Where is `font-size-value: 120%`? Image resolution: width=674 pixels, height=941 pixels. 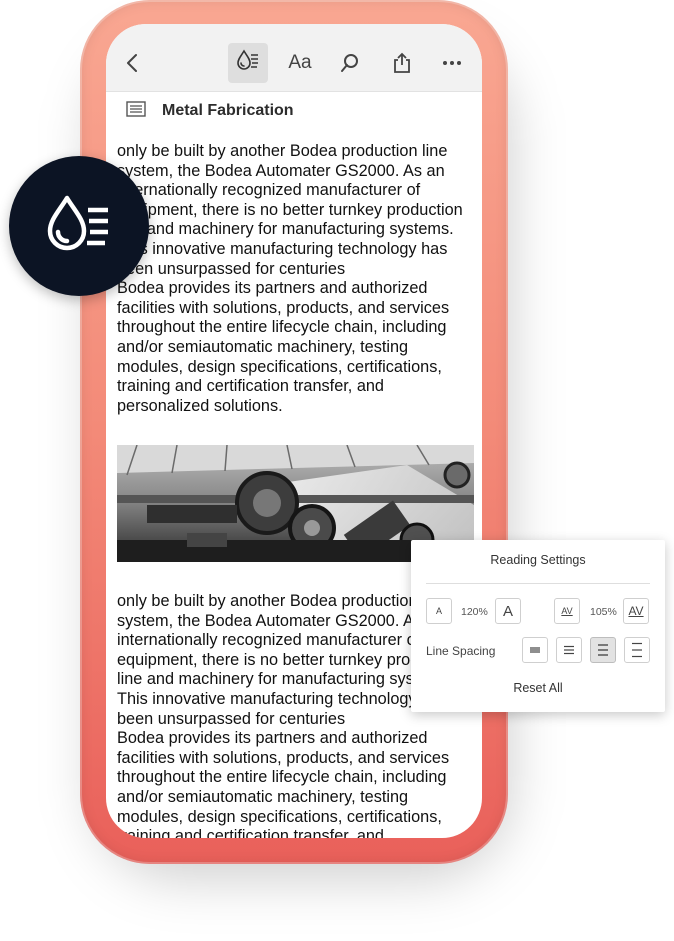
font-size-value: 120% is located at coordinates (474, 612).